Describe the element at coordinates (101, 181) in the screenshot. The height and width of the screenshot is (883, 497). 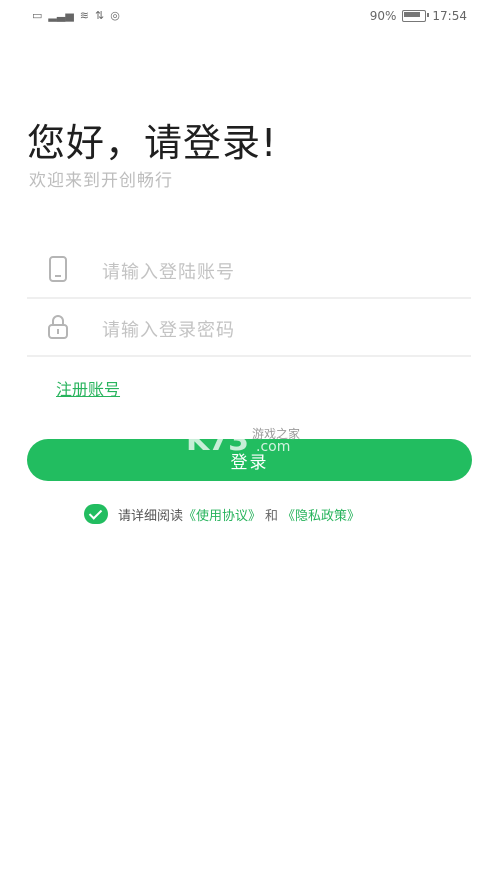
I see `page-subtitle: 欢迎来到开创畅行` at that location.